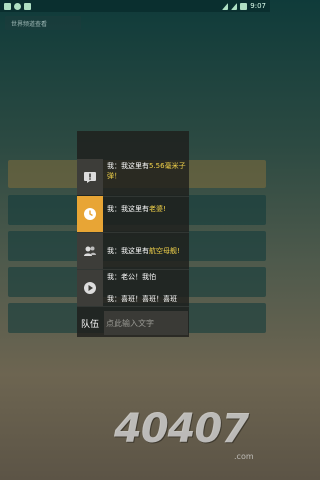 The image size is (320, 480). I want to click on chat-message-text: 我：老公！我怕, so click(131, 277).